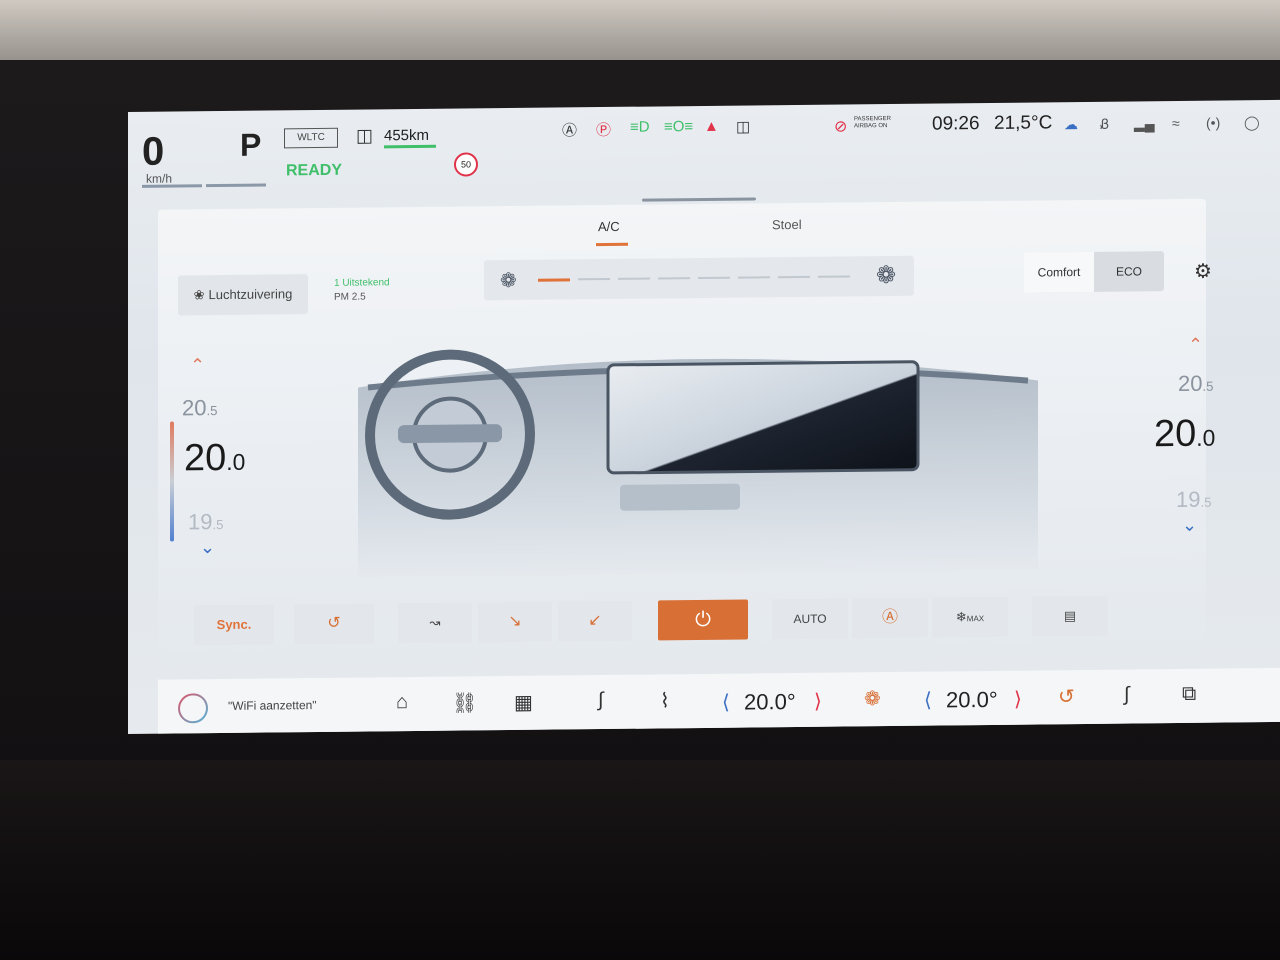 The width and height of the screenshot is (1280, 960). Describe the element at coordinates (215, 458) in the screenshot. I see `left-temp-current: 20.0` at that location.